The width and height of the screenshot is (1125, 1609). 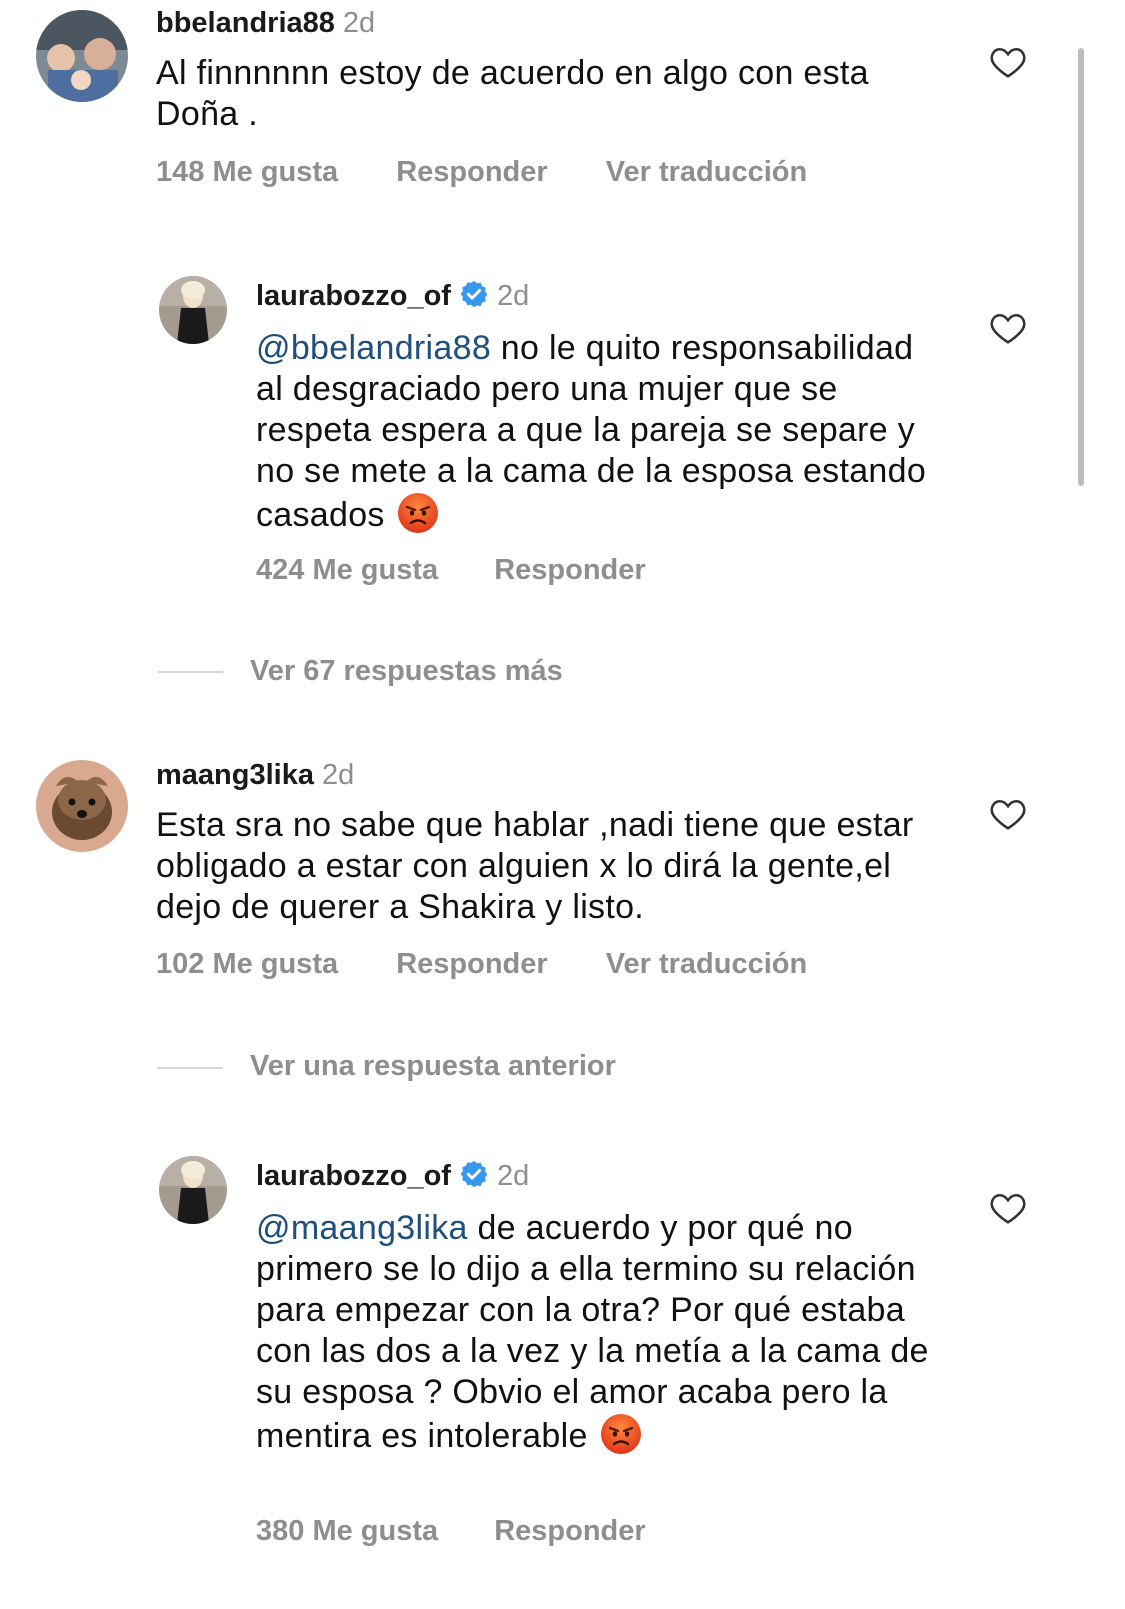 I want to click on likes-count: 102 Me gusta, so click(x=247, y=964).